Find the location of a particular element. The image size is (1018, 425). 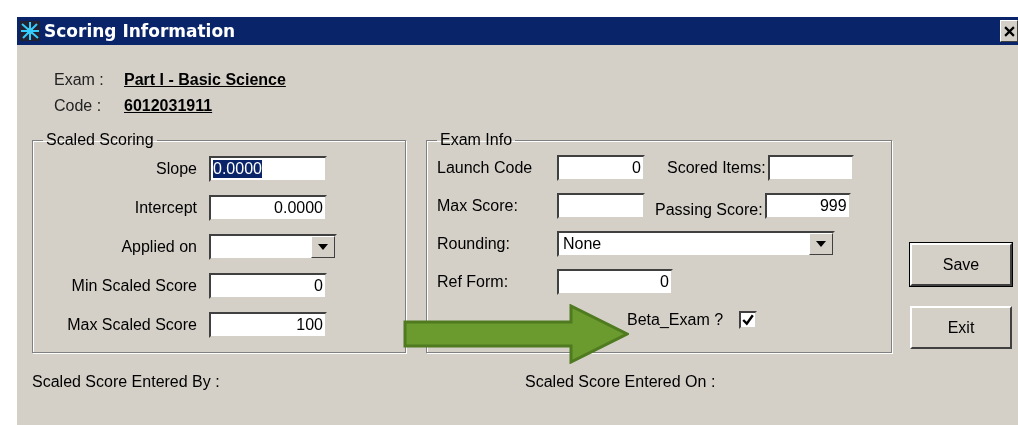

dialog-button: Save is located at coordinates (961, 264).